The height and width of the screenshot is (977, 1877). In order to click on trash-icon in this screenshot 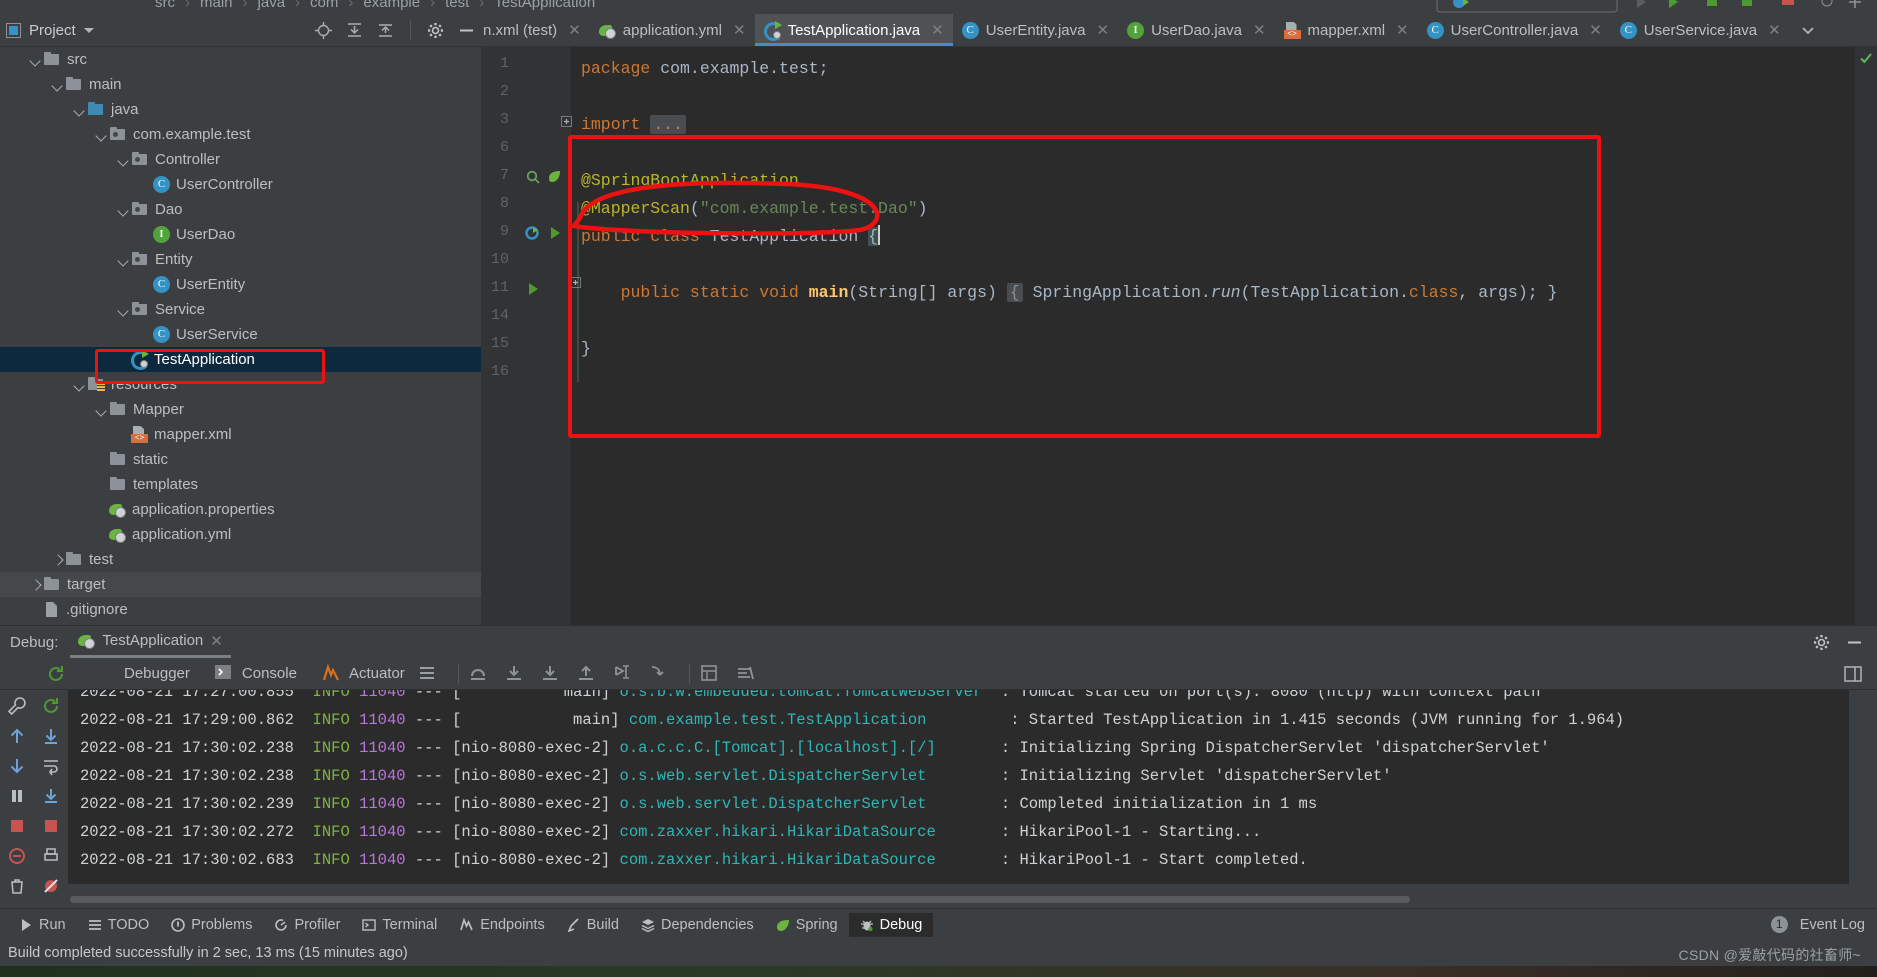, I will do `click(17, 886)`.